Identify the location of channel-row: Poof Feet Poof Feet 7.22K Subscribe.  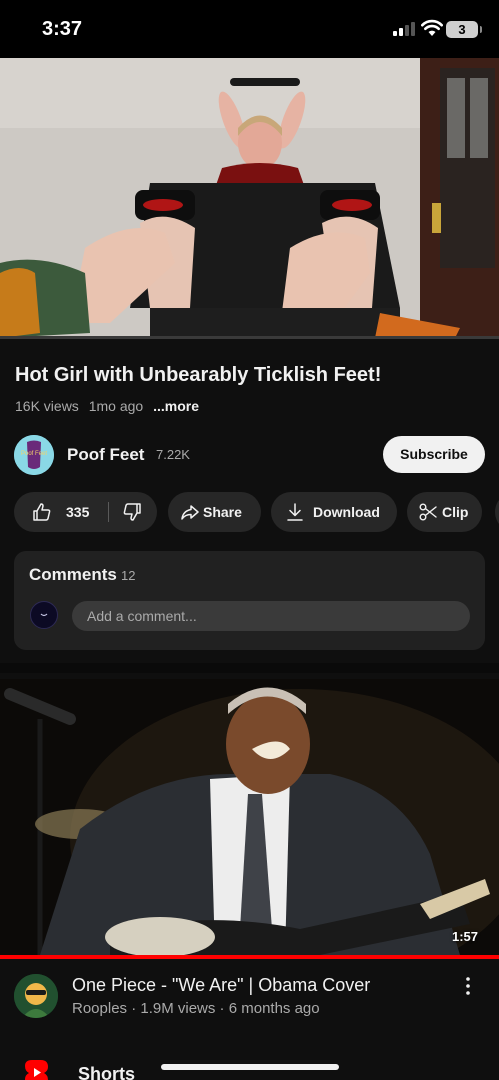
(249, 455).